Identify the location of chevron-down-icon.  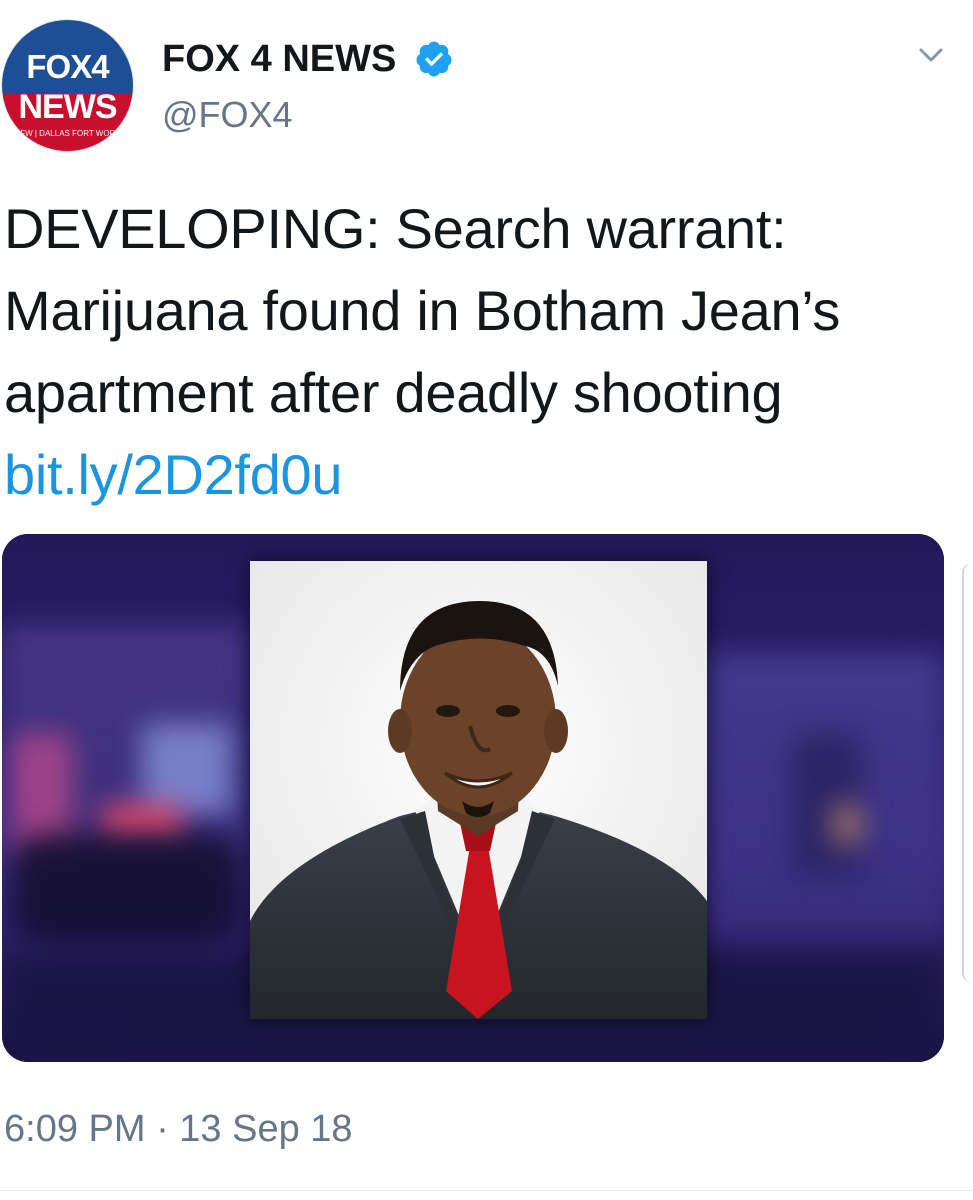
(931, 56).